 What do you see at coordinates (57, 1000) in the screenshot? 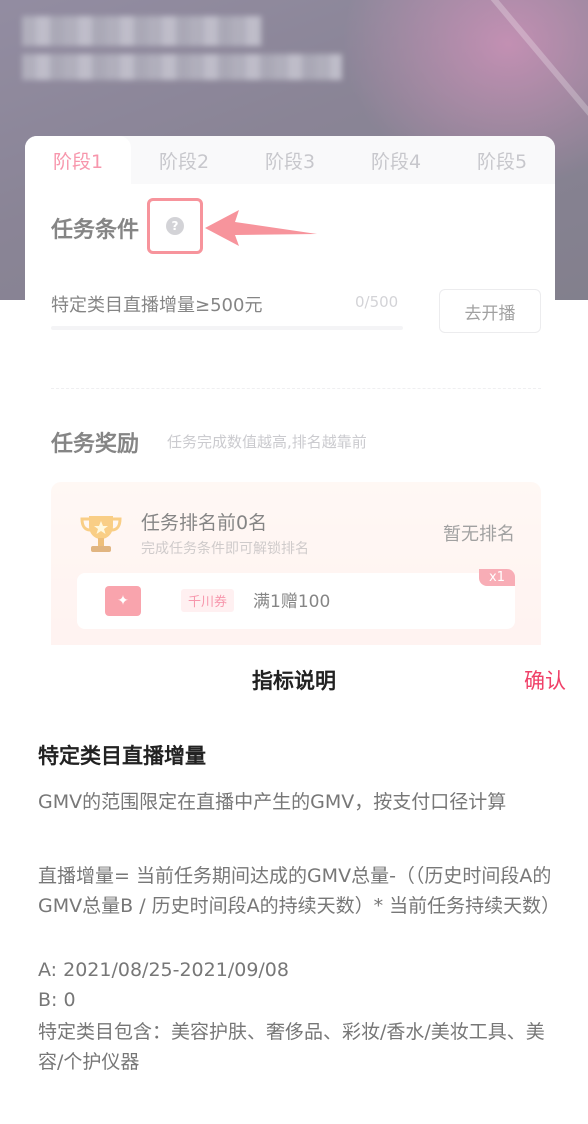
I see `metric-paragraph-b: B: 0` at bounding box center [57, 1000].